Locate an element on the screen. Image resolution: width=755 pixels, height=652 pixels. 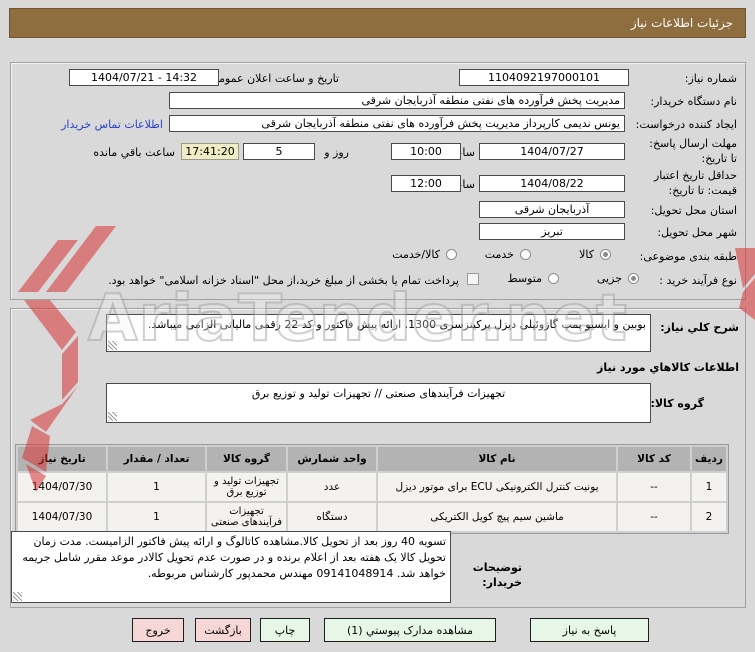
exit-button: خروج is located at coordinates (158, 630).